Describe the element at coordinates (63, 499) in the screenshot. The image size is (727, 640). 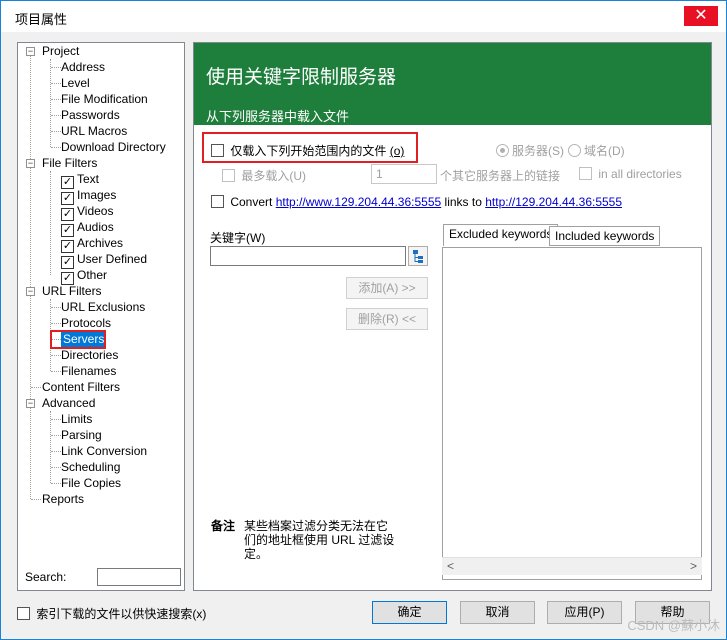
I see `tree-item-reports: Reports` at that location.